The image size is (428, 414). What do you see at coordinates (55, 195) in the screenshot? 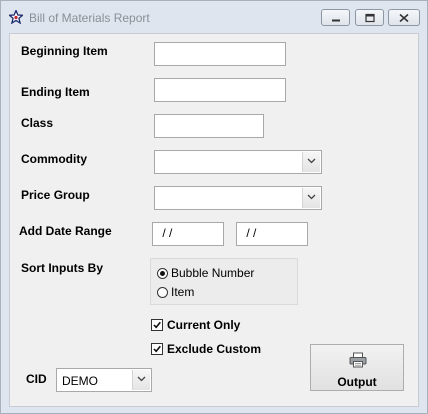
I see `price-group-label: Price Group` at bounding box center [55, 195].